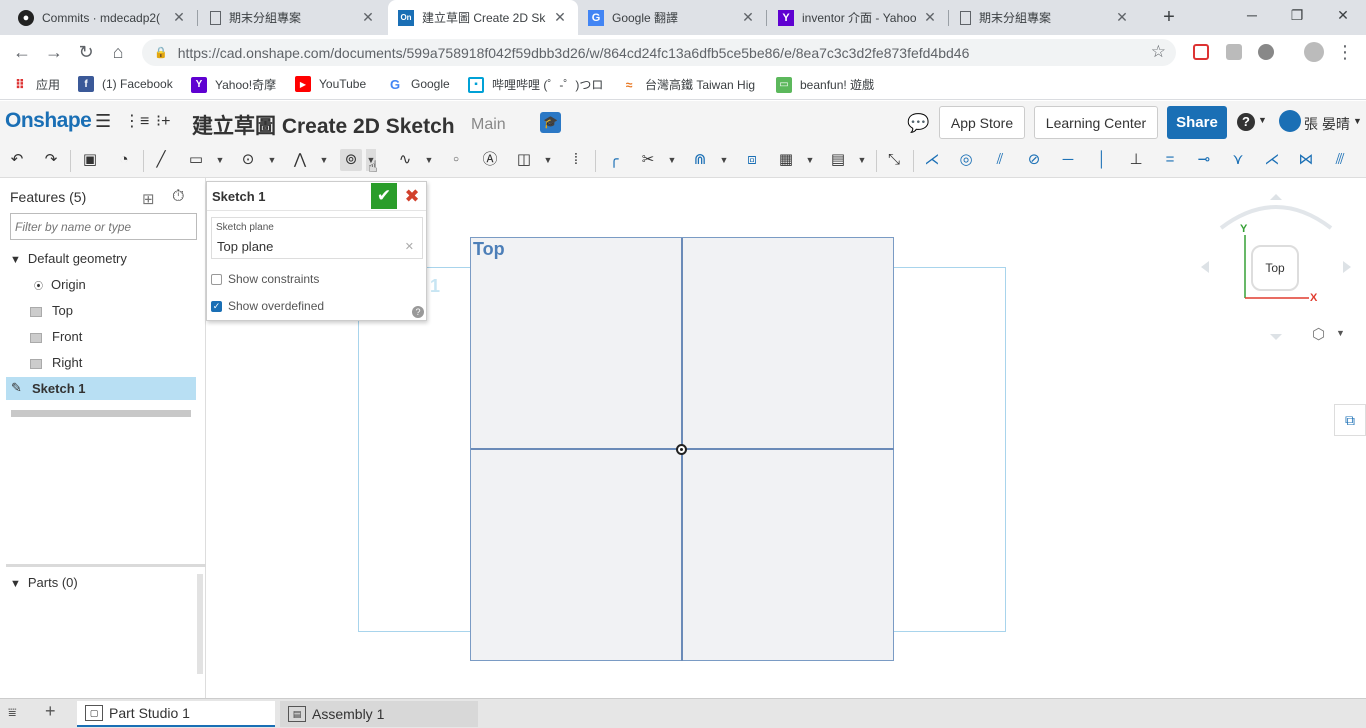 The height and width of the screenshot is (728, 1366). What do you see at coordinates (535, 84) in the screenshot?
I see `bookmark-bilibili: ▪ 哔哩哔哩 (゜-゜)つロ` at bounding box center [535, 84].